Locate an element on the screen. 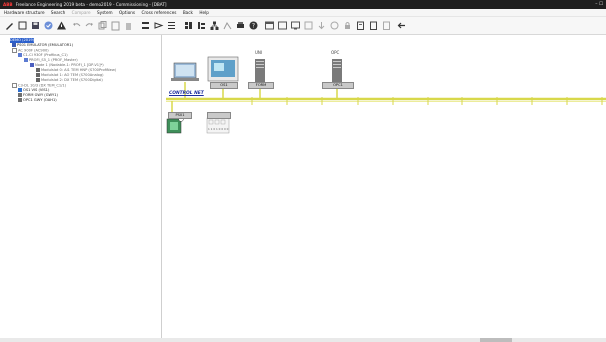 Image resolution: width=606 pixels, height=342 pixels. node-icon is located at coordinates (32, 65).